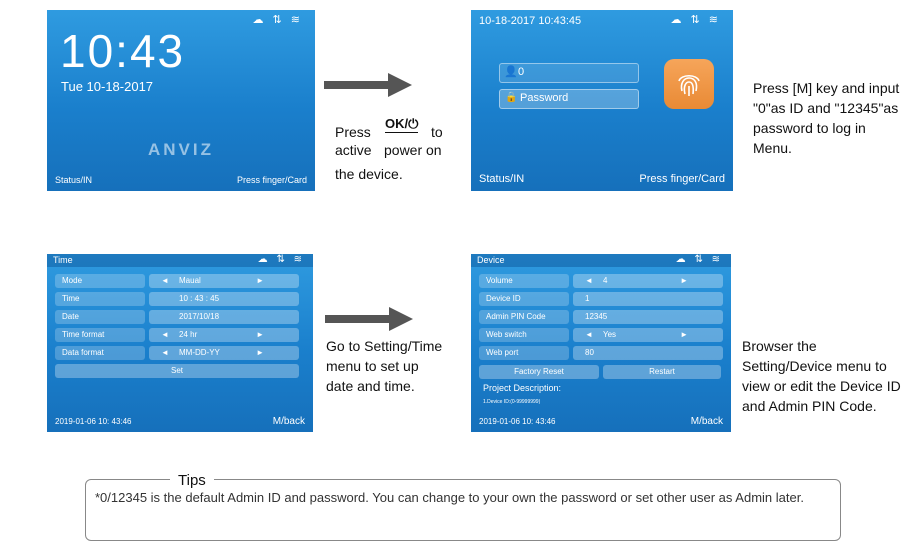 This screenshot has width=906, height=541. What do you see at coordinates (530, 21) in the screenshot?
I see `datetime-label: 10-18-2017 10:43:45` at bounding box center [530, 21].